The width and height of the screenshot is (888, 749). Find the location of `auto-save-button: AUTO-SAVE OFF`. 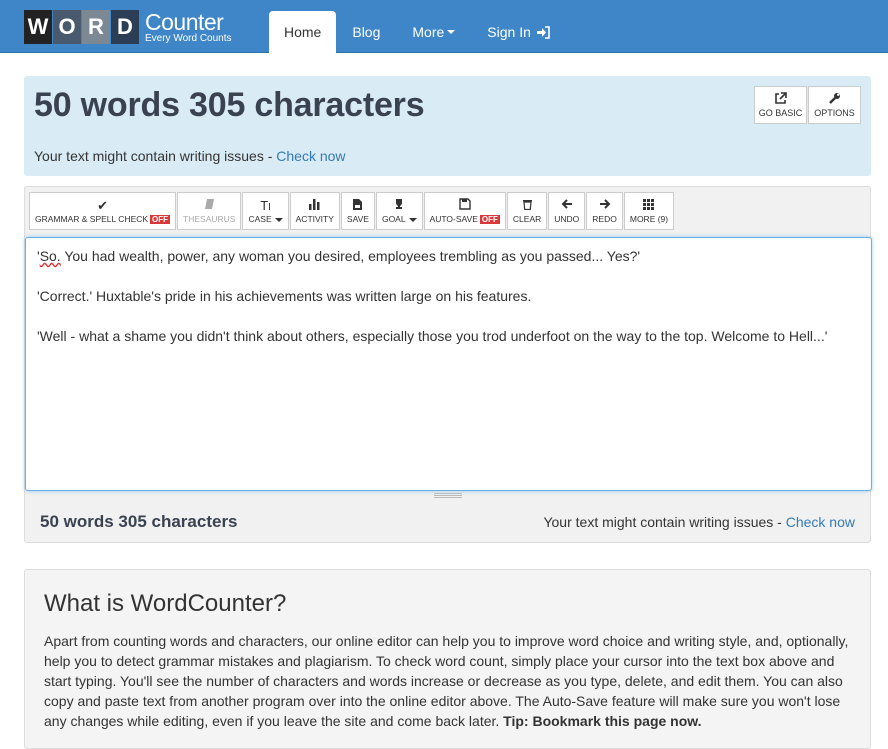

auto-save-button: AUTO-SAVE OFF is located at coordinates (464, 211).